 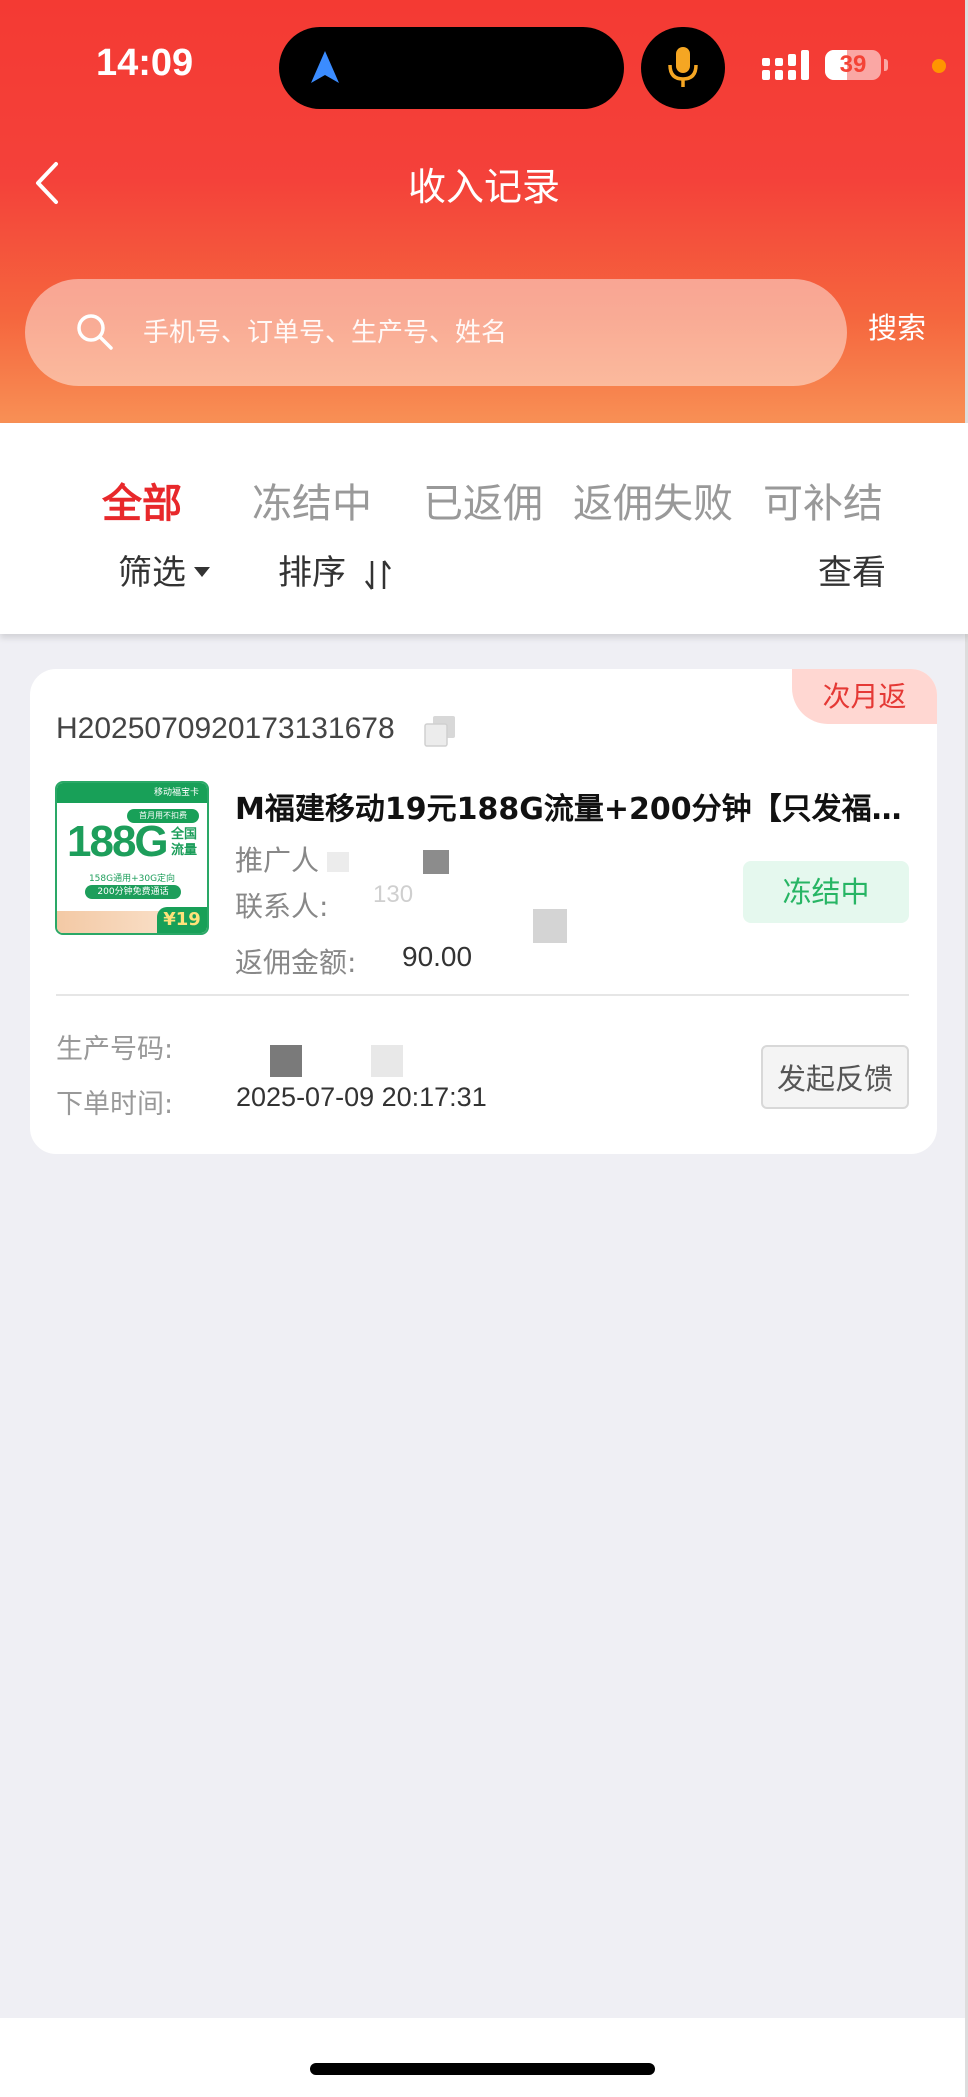 What do you see at coordinates (864, 696) in the screenshot?
I see `rebate-timing-badge: 次月返` at bounding box center [864, 696].